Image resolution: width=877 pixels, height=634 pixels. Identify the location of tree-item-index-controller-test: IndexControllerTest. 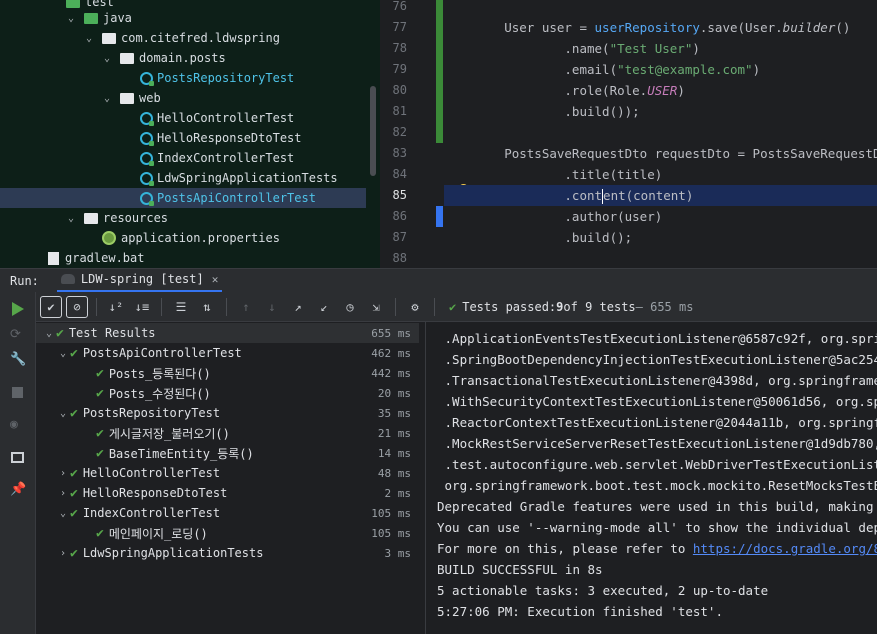
(183, 158).